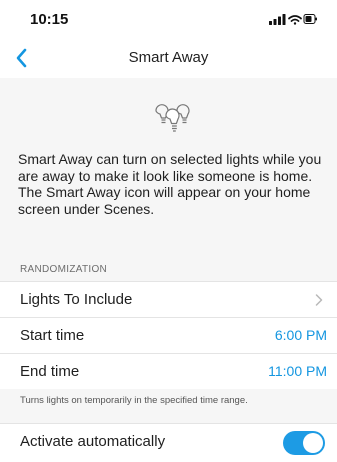 The height and width of the screenshot is (462, 337). I want to click on end-time-row: End time 11:00 PM, so click(168, 371).